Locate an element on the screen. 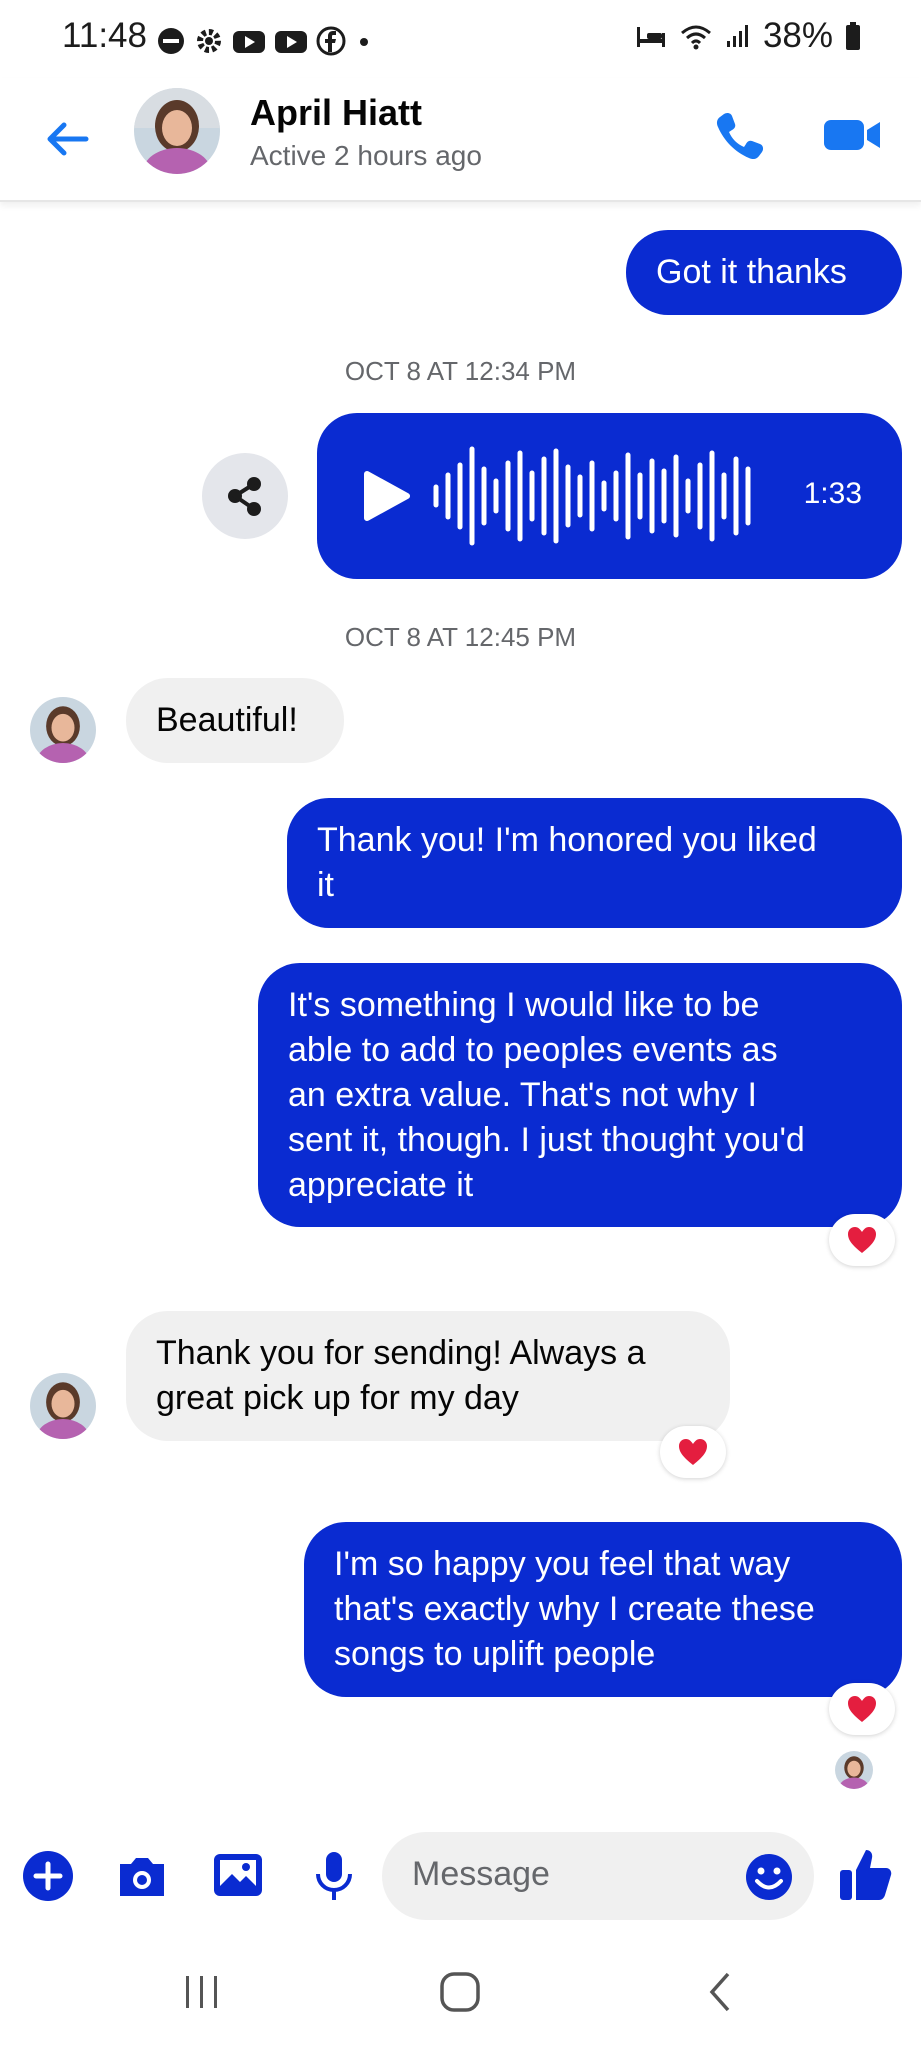 The image size is (921, 2048). message-text: sent it, though. I just thought you'd is located at coordinates (546, 1140).